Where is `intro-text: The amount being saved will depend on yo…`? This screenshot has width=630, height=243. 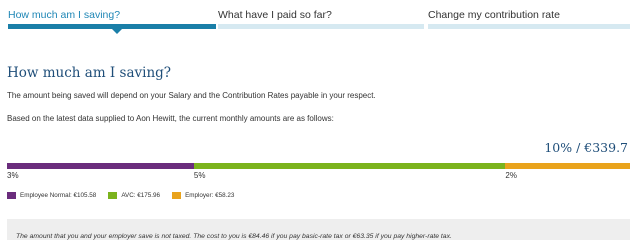 intro-text: The amount being saved will depend on yo… is located at coordinates (191, 95).